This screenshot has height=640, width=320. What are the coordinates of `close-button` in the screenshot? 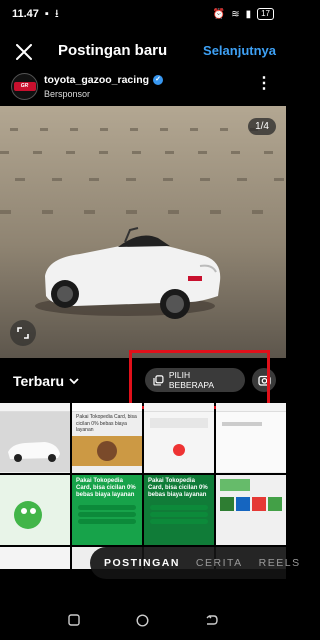 It's located at (24, 52).